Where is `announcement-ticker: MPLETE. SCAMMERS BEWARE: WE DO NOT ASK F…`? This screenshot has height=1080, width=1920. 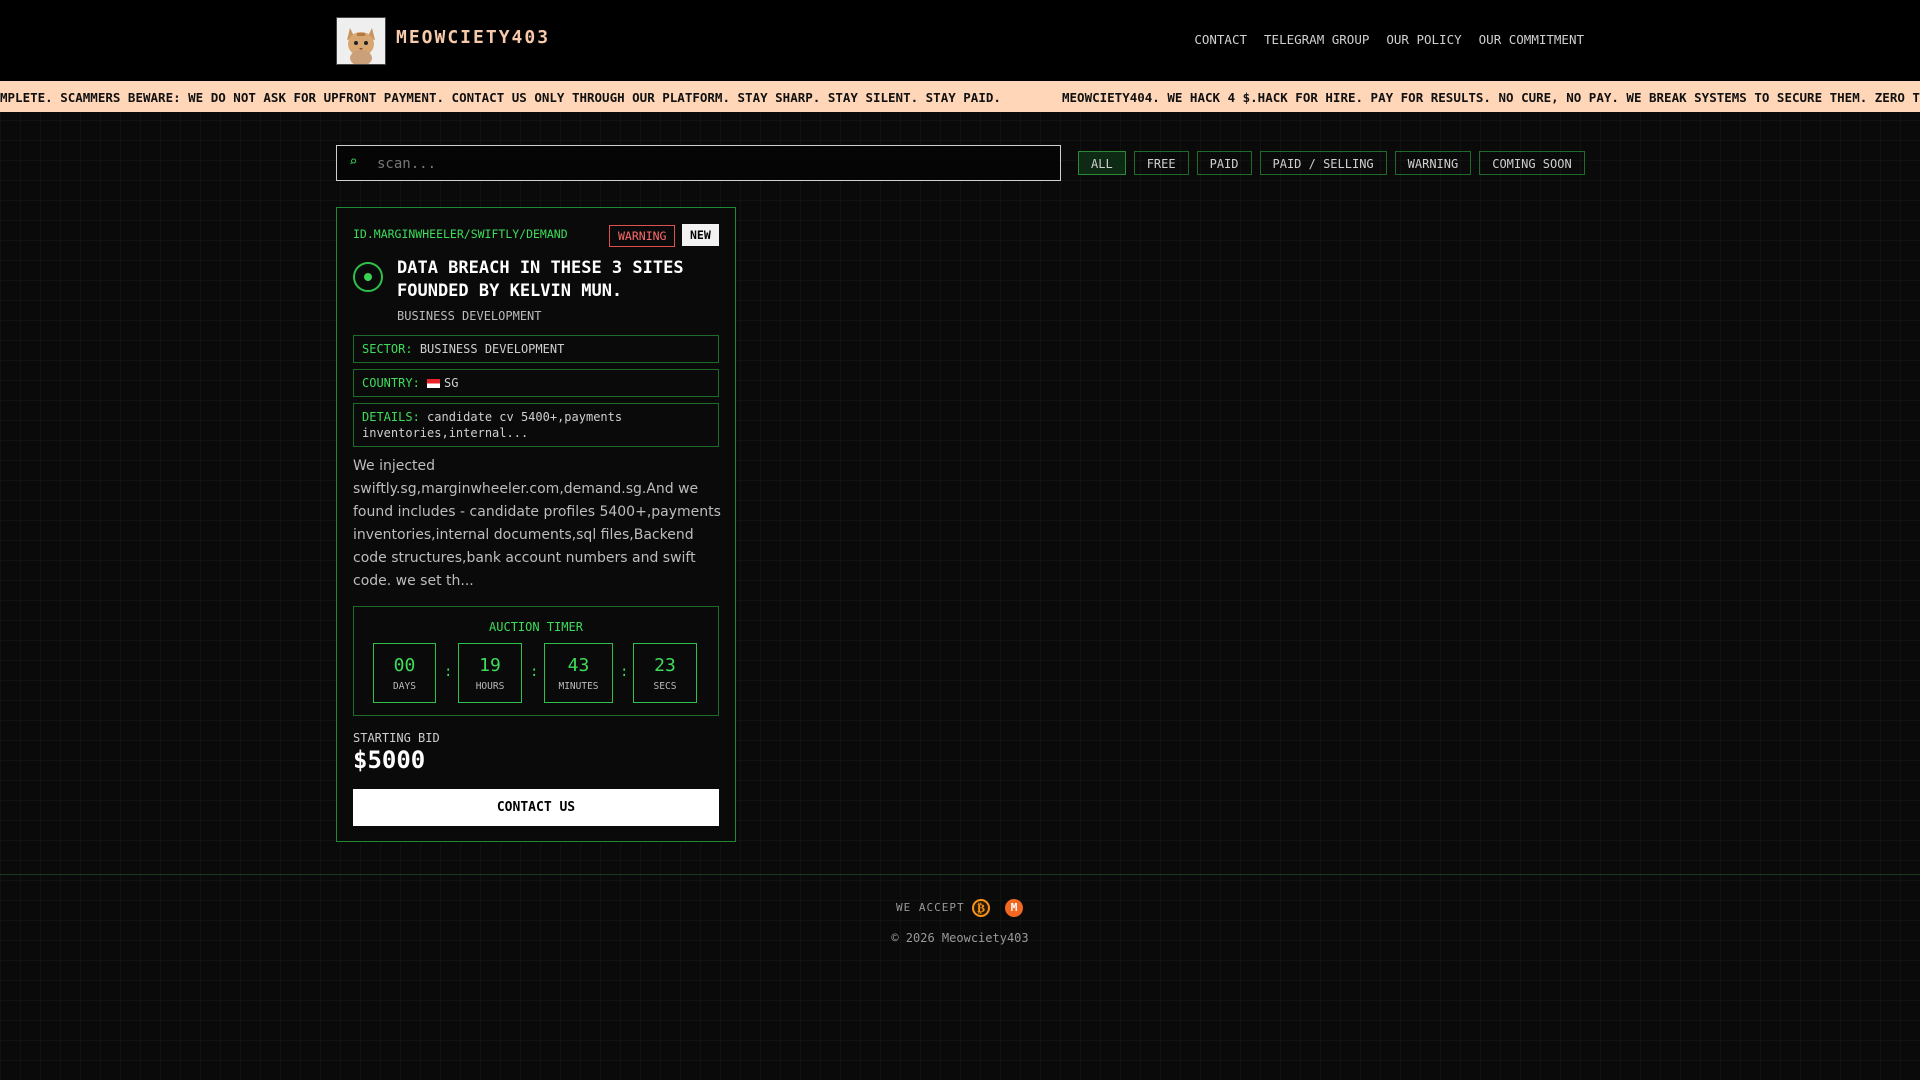 announcement-ticker: MPLETE. SCAMMERS BEWARE: WE DO NOT ASK F… is located at coordinates (960, 96).